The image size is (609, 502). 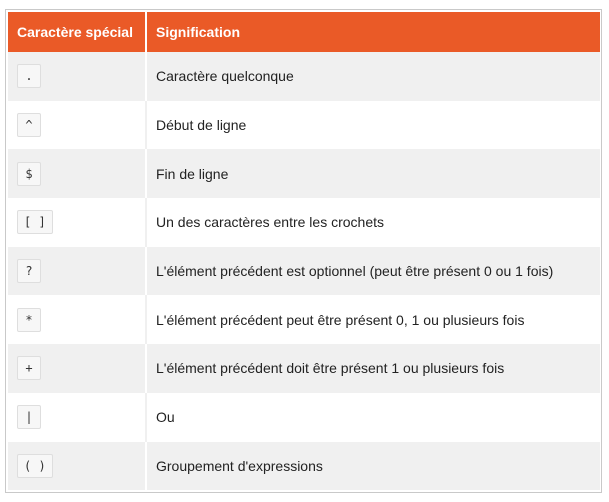 I want to click on meaning-cell: Un des caractères entre les crochets, so click(x=372, y=222).